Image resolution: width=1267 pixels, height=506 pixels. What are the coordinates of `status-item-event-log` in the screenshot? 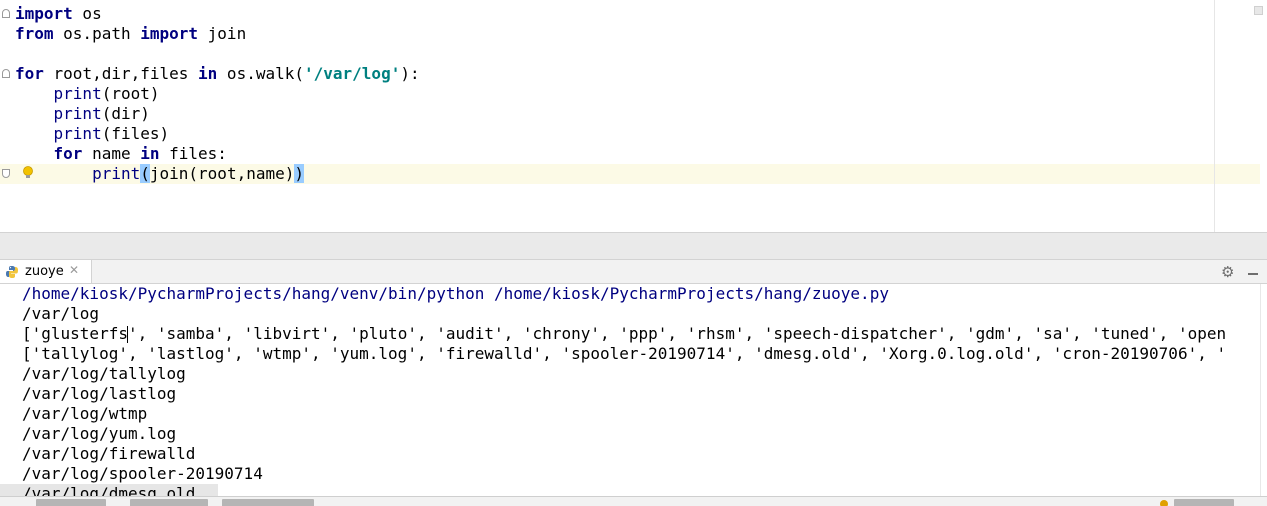 It's located at (1204, 502).